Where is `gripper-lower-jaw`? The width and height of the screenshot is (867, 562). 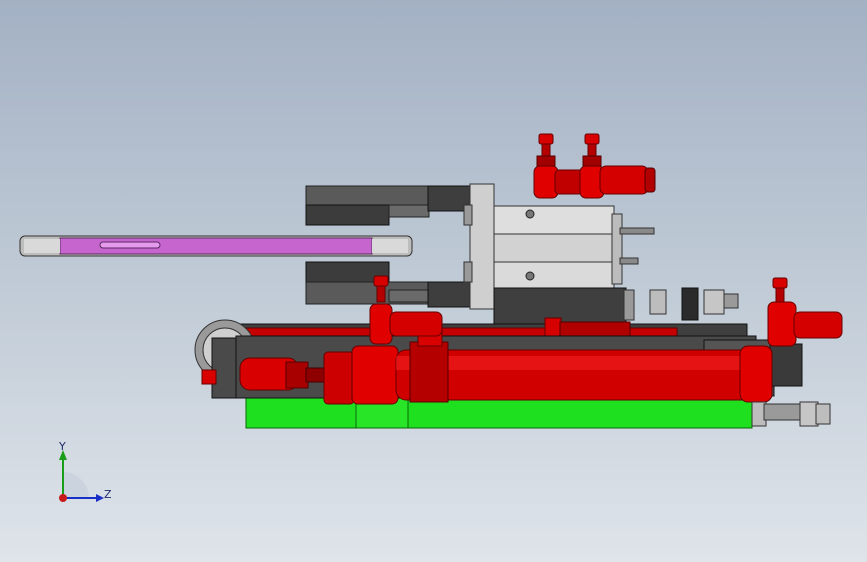 gripper-lower-jaw is located at coordinates (389, 284).